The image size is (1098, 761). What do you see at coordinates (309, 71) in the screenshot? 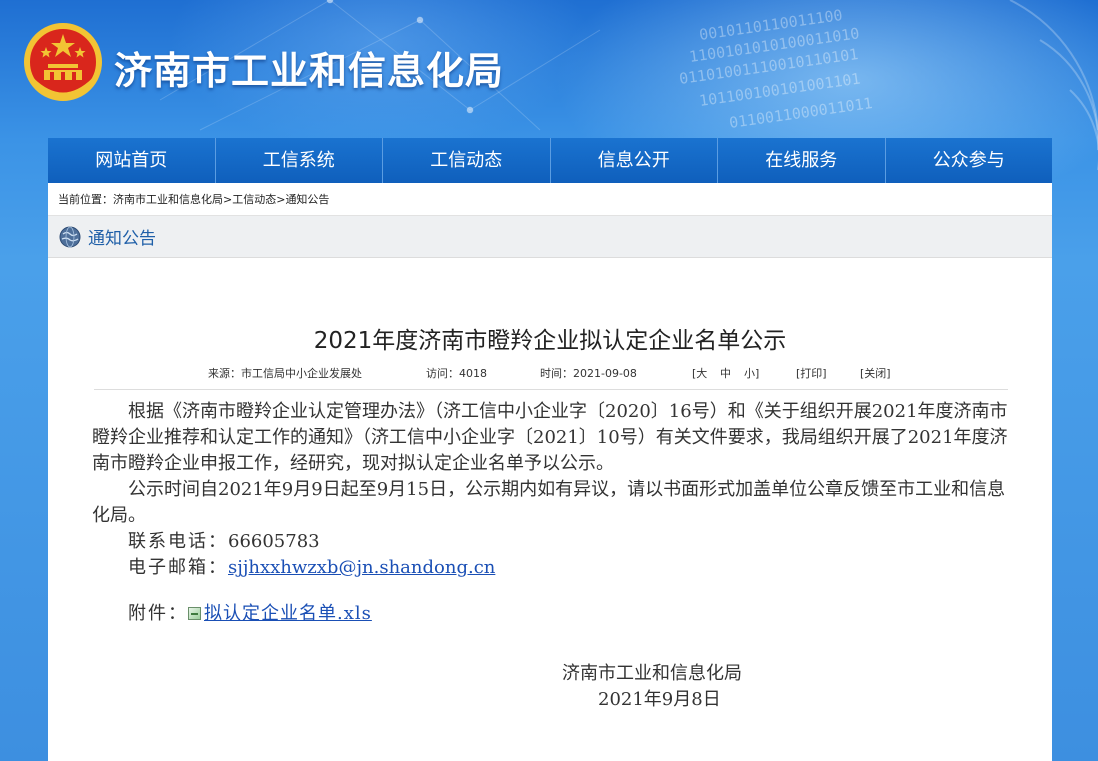
I see `site-title: 济南市工业和信息化局` at bounding box center [309, 71].